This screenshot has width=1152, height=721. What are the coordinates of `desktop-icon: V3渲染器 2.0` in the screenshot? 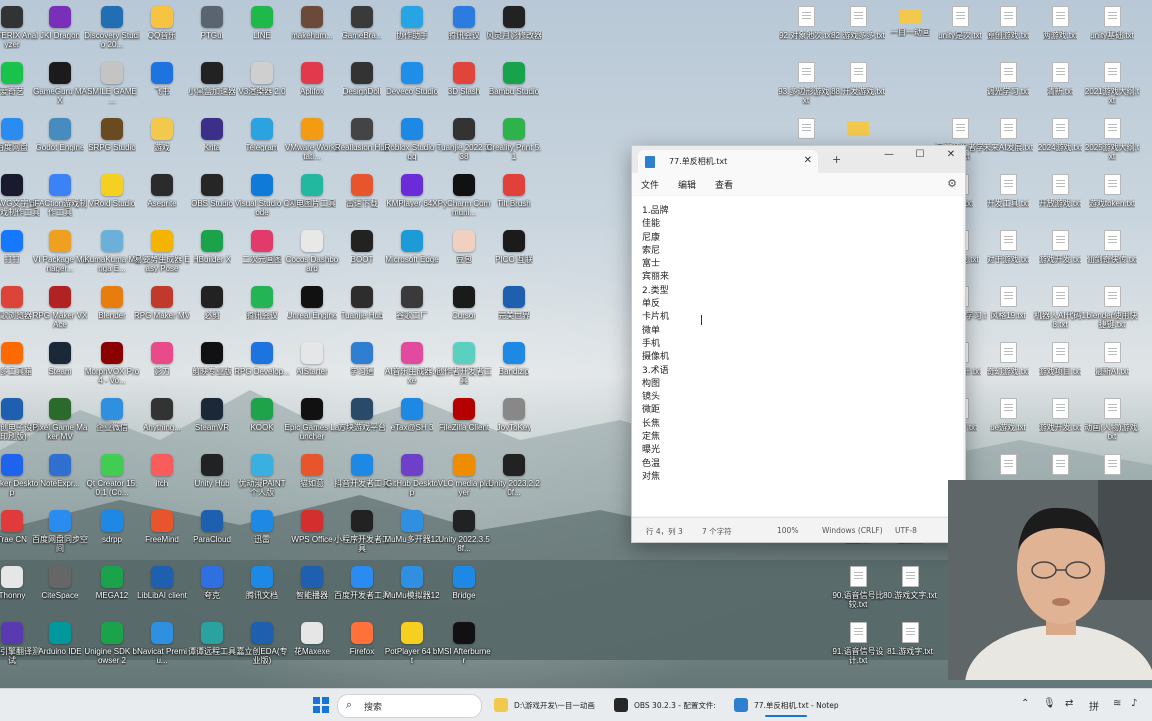 It's located at (262, 79).